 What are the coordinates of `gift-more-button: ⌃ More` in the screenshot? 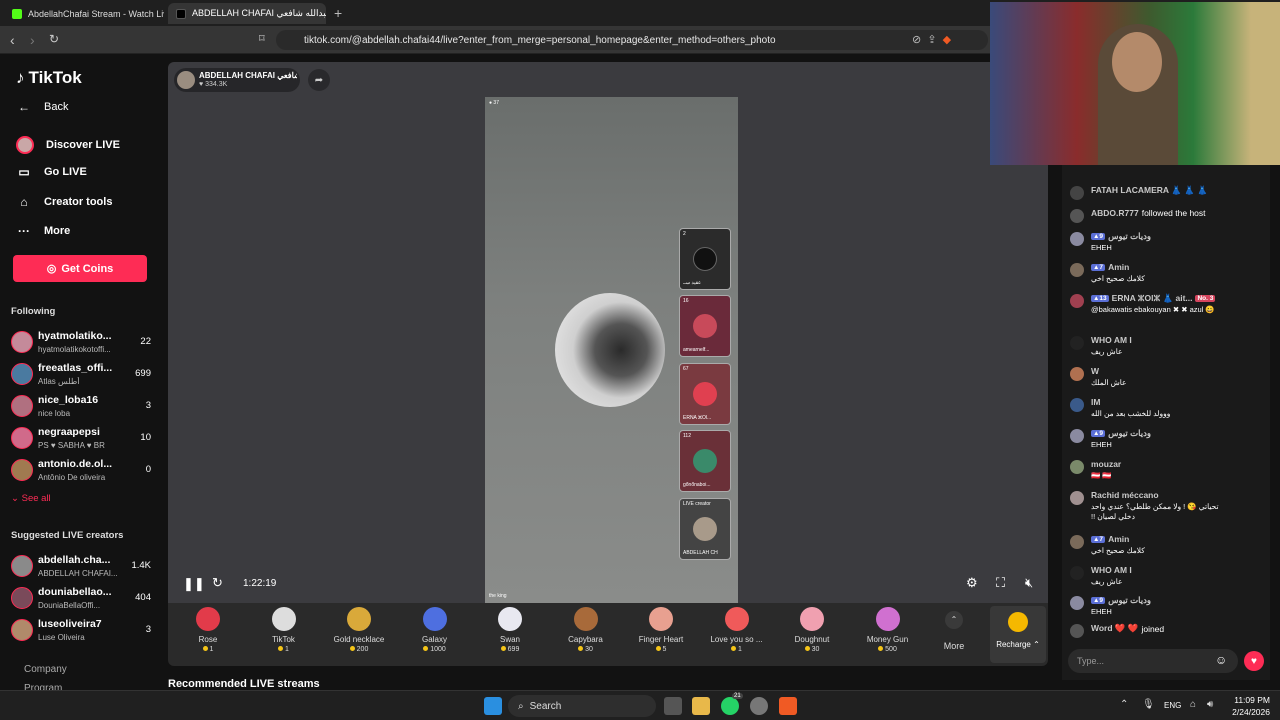 It's located at (954, 631).